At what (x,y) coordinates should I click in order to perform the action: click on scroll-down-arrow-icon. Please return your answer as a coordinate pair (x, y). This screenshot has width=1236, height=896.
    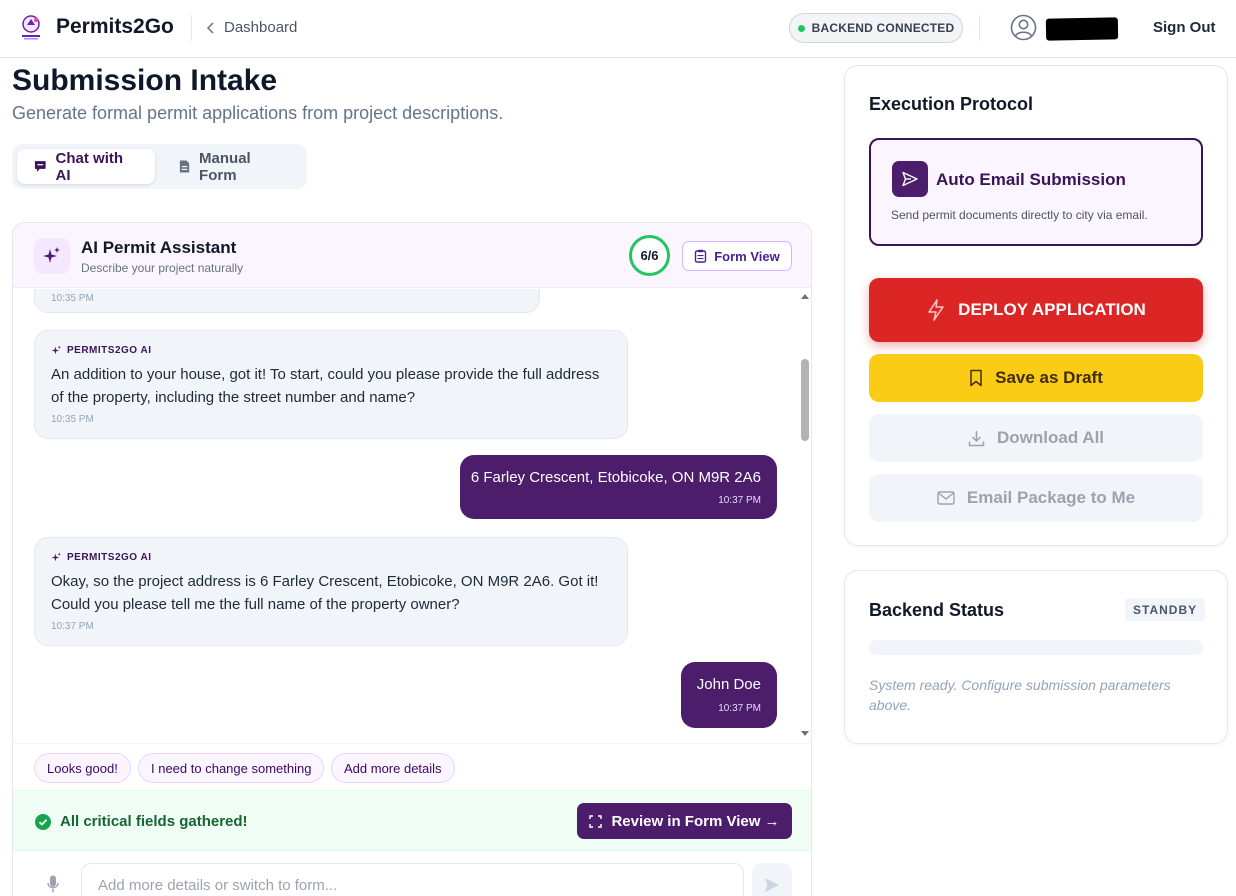
    Looking at the image, I should click on (805, 733).